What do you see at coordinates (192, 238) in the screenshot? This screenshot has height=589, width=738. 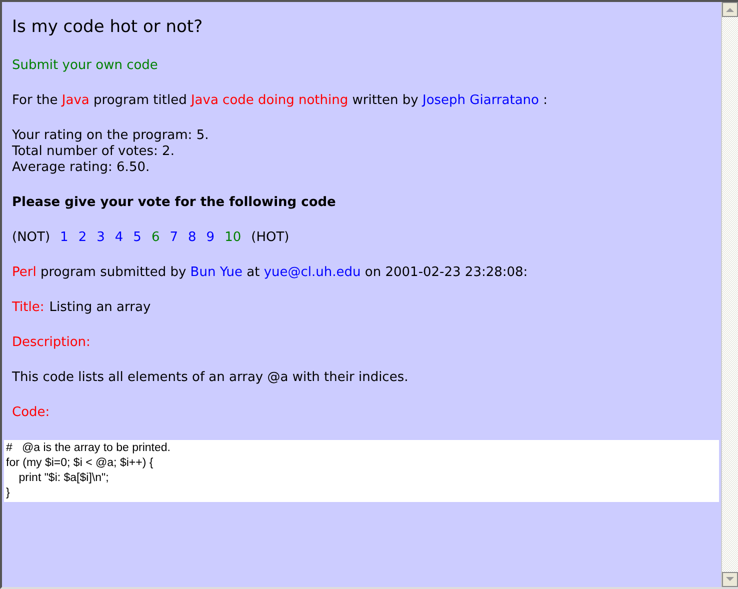 I see `vote-link: 8` at bounding box center [192, 238].